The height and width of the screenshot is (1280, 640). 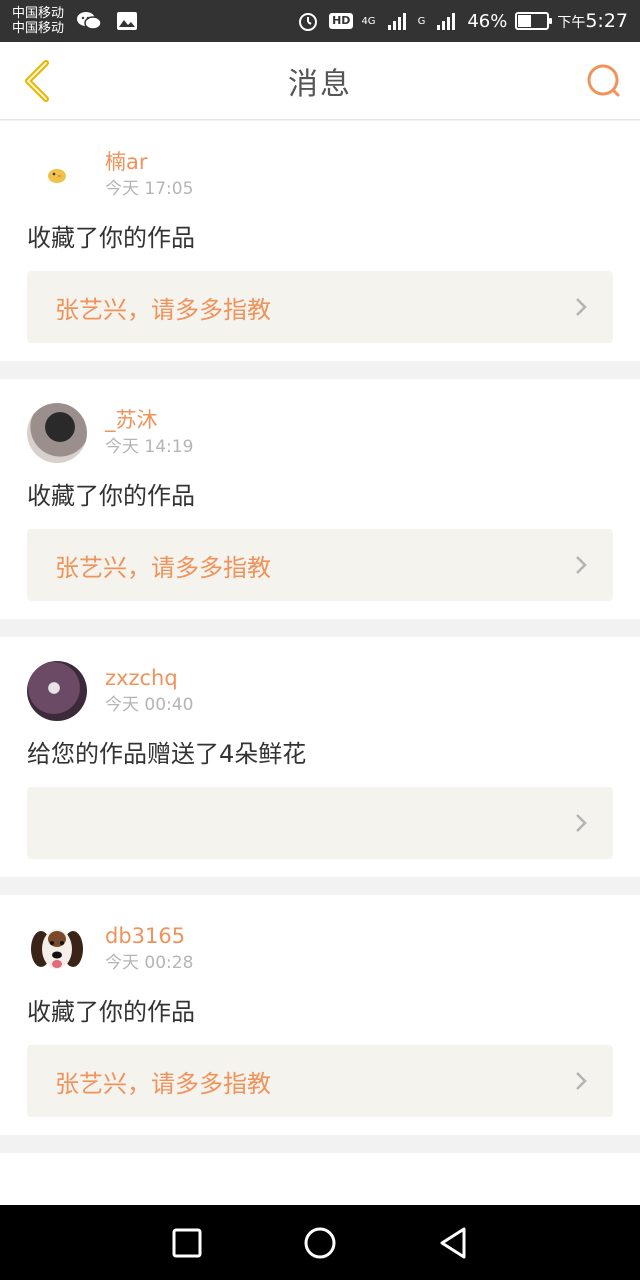 I want to click on chevron-left-icon, so click(x=37, y=81).